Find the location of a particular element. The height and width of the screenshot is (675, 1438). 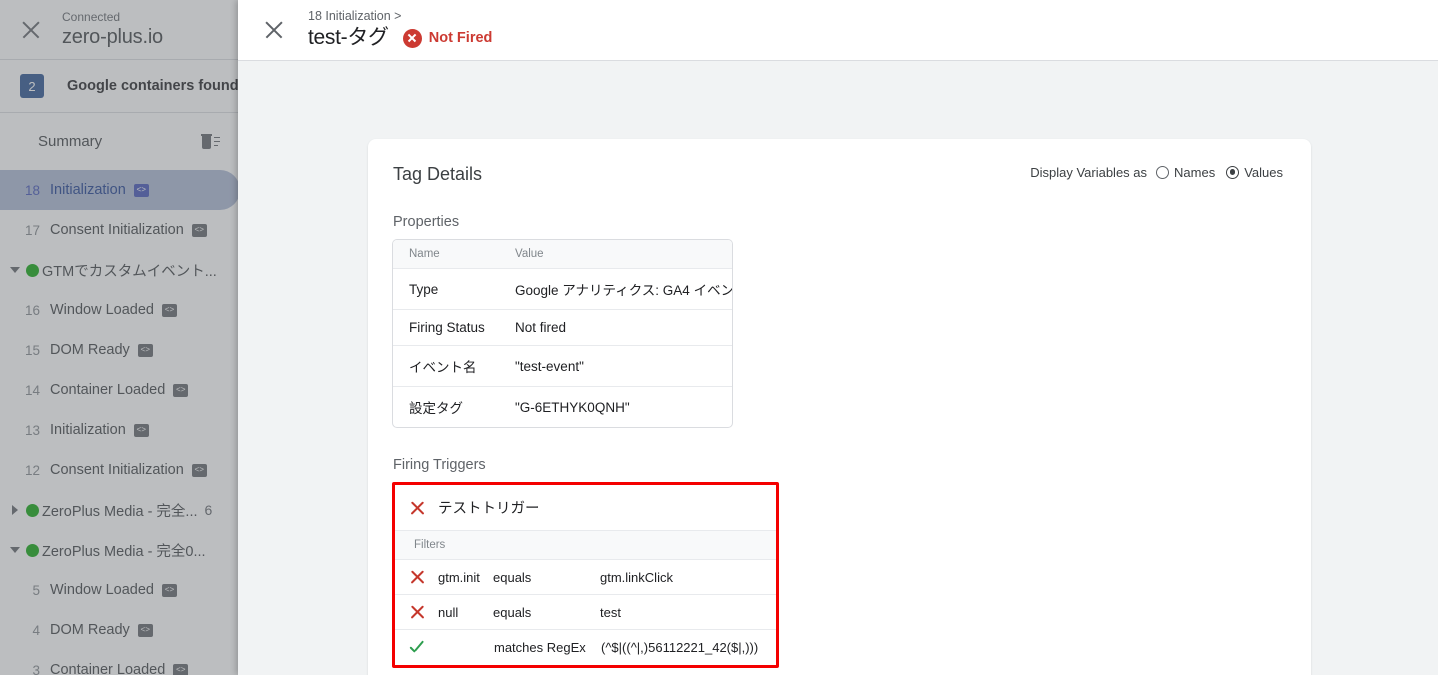

sidebar-connection-header: Connected zero-plus.io is located at coordinates (119, 30).